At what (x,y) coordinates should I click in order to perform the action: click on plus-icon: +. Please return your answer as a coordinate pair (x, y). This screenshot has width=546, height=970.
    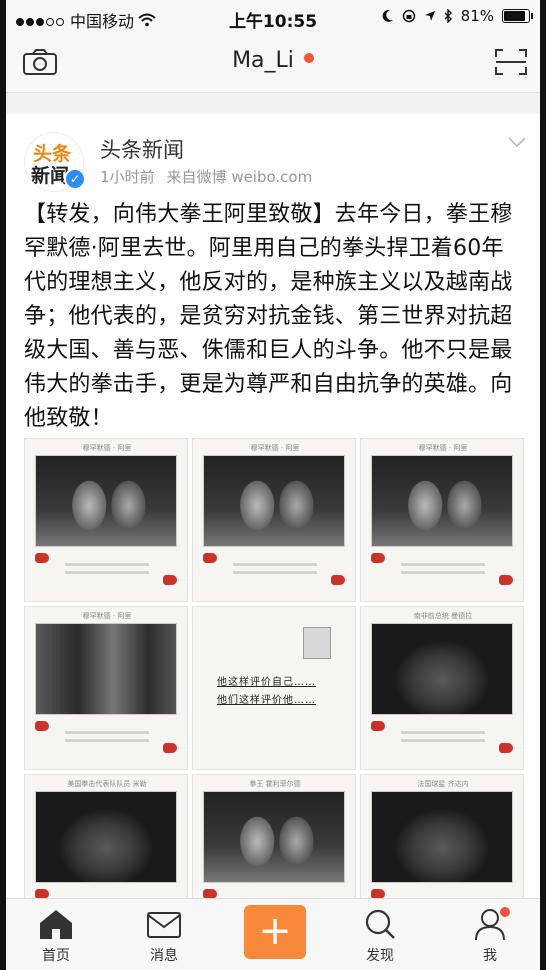
    Looking at the image, I should click on (275, 931).